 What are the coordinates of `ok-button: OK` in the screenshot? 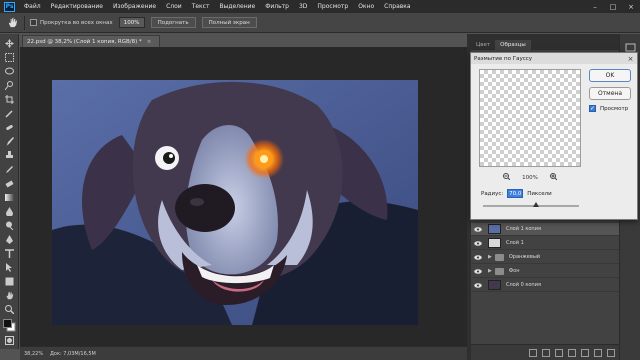 It's located at (610, 75).